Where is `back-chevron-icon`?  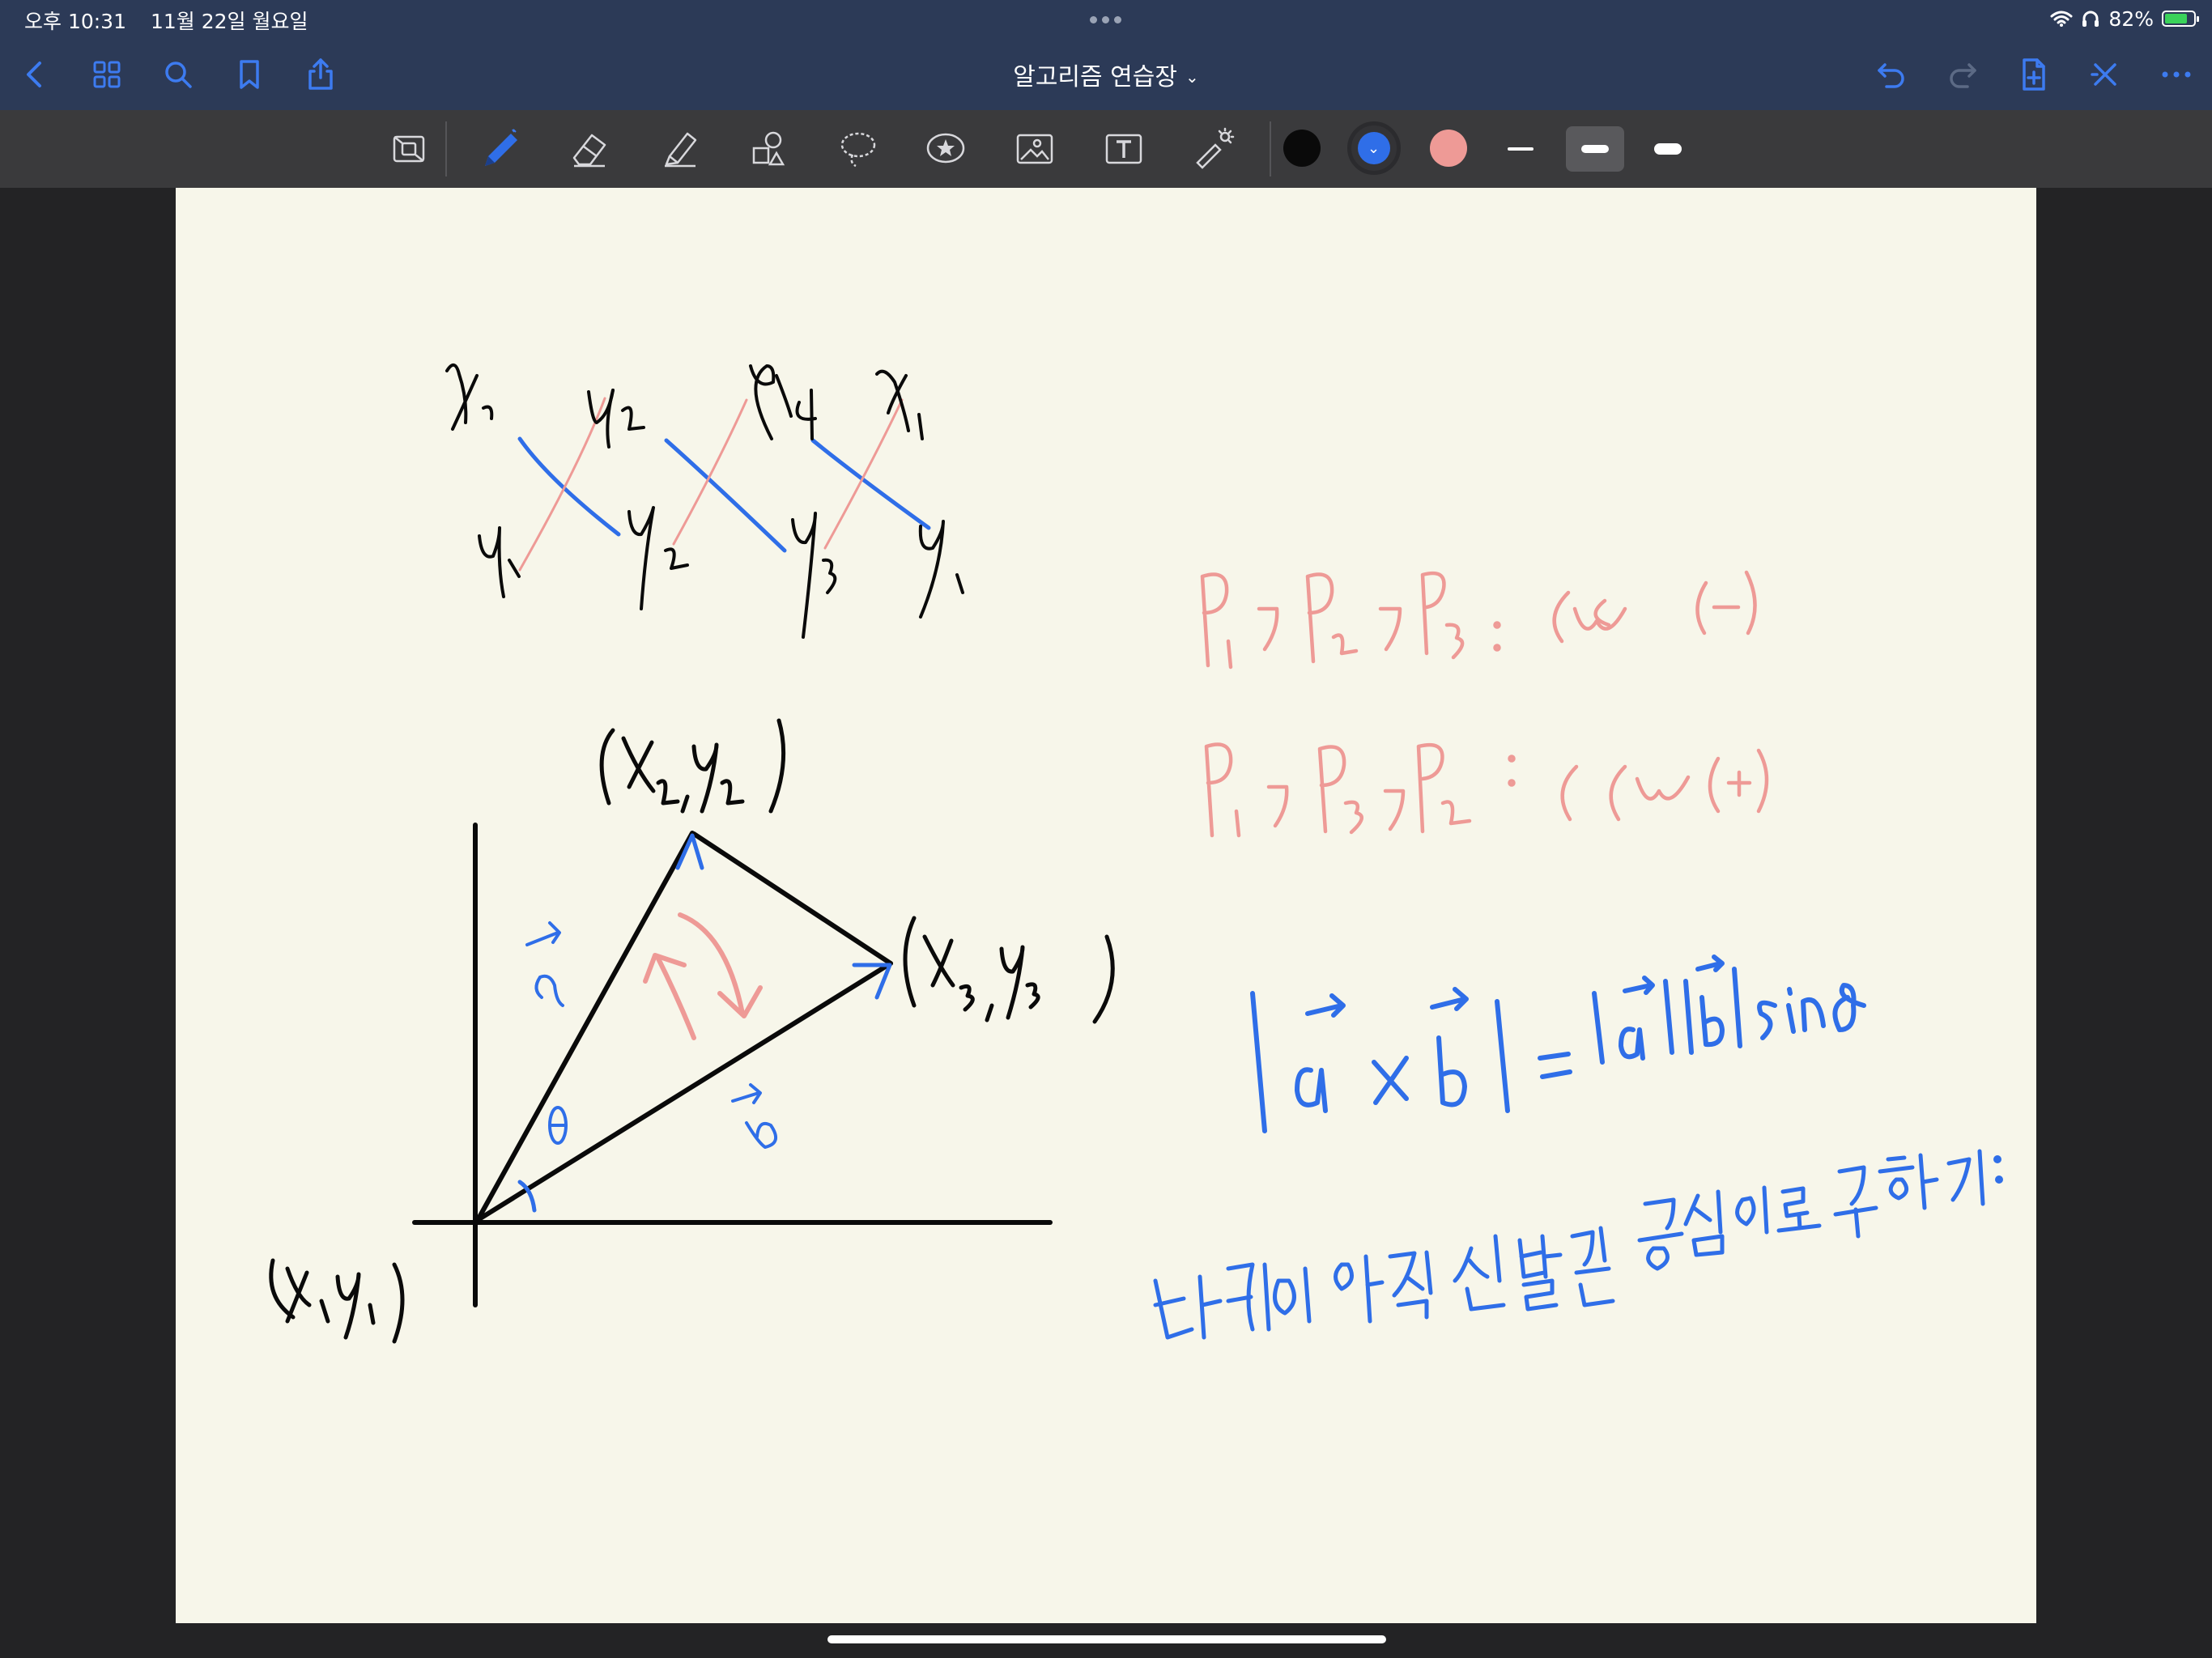
back-chevron-icon is located at coordinates (36, 74).